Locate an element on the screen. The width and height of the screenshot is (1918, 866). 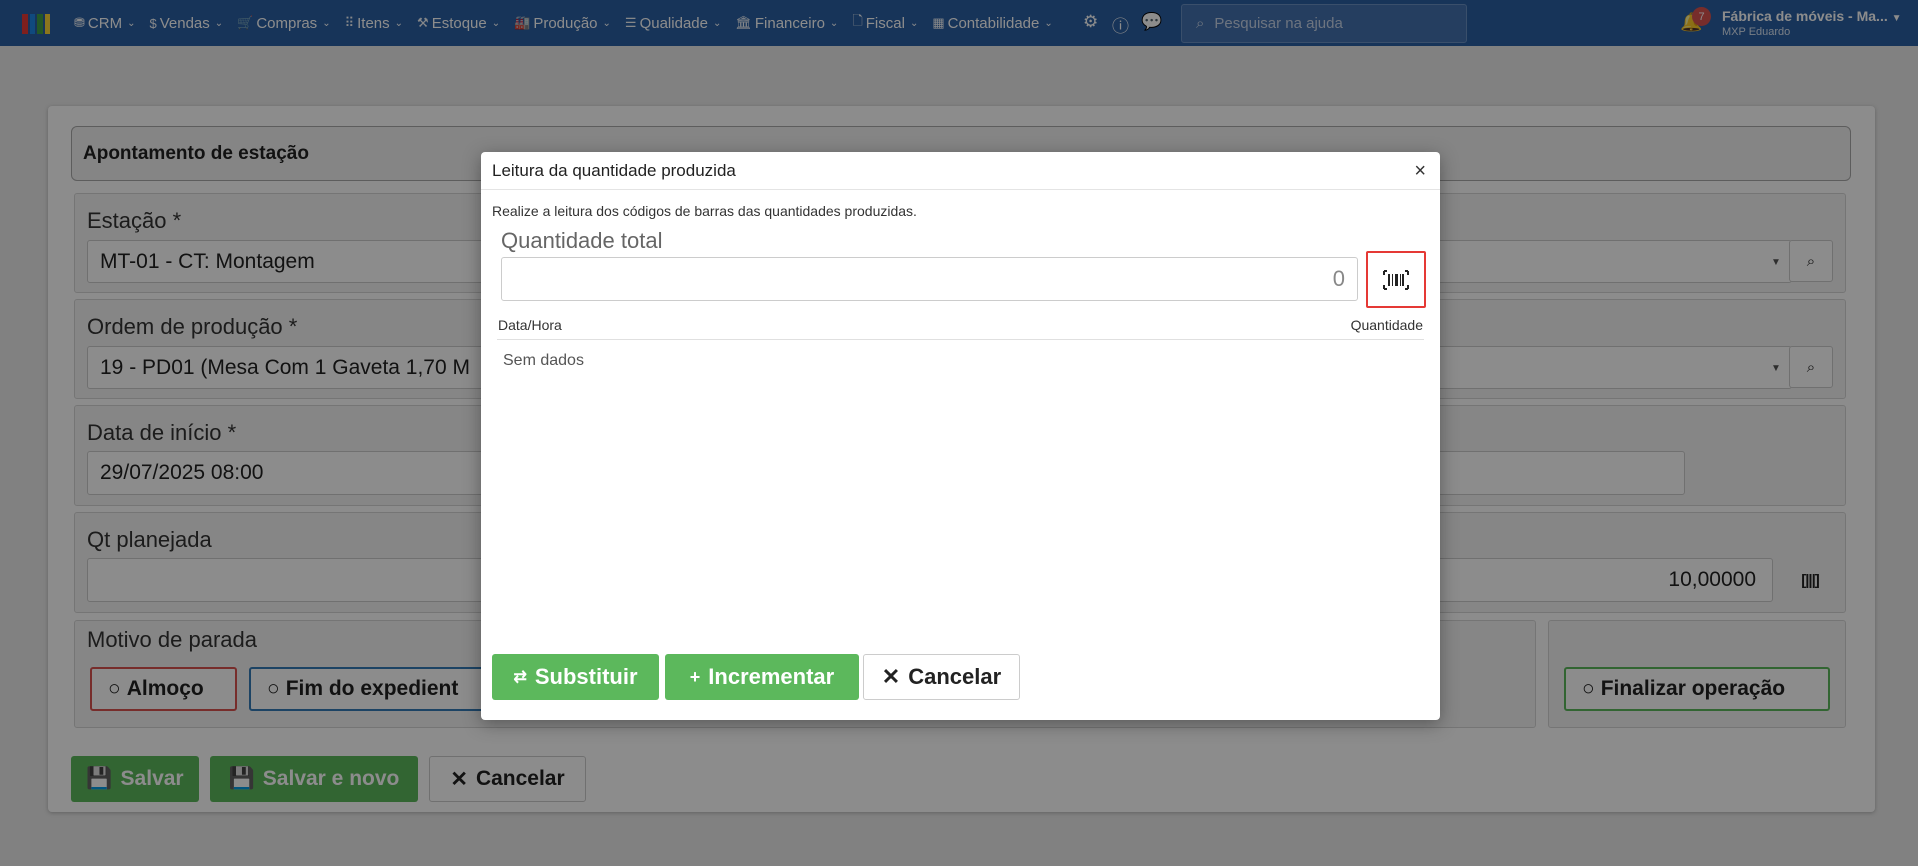
swap-icon: ⇄ is located at coordinates (520, 677).